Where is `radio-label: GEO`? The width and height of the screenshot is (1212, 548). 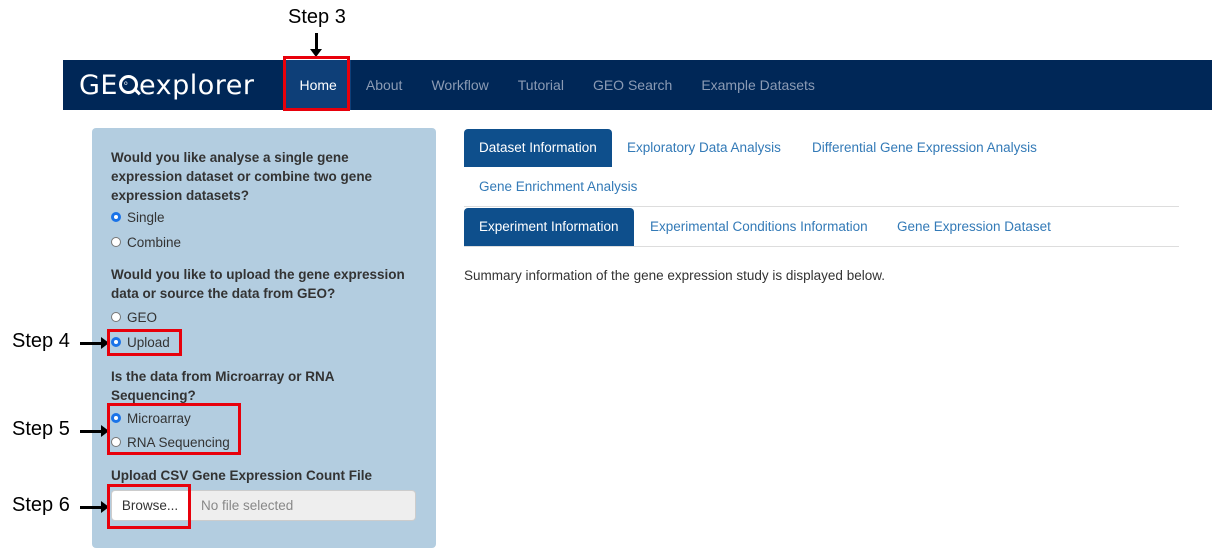 radio-label: GEO is located at coordinates (142, 317).